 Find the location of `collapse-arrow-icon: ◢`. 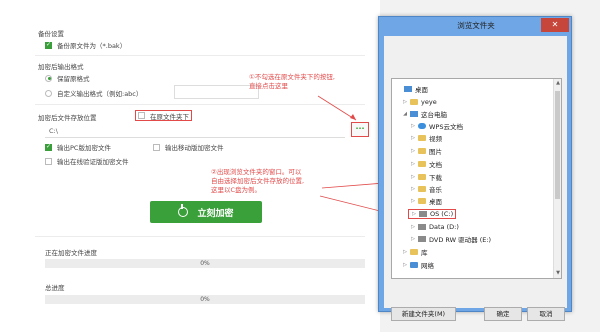

collapse-arrow-icon: ◢ is located at coordinates (405, 114).